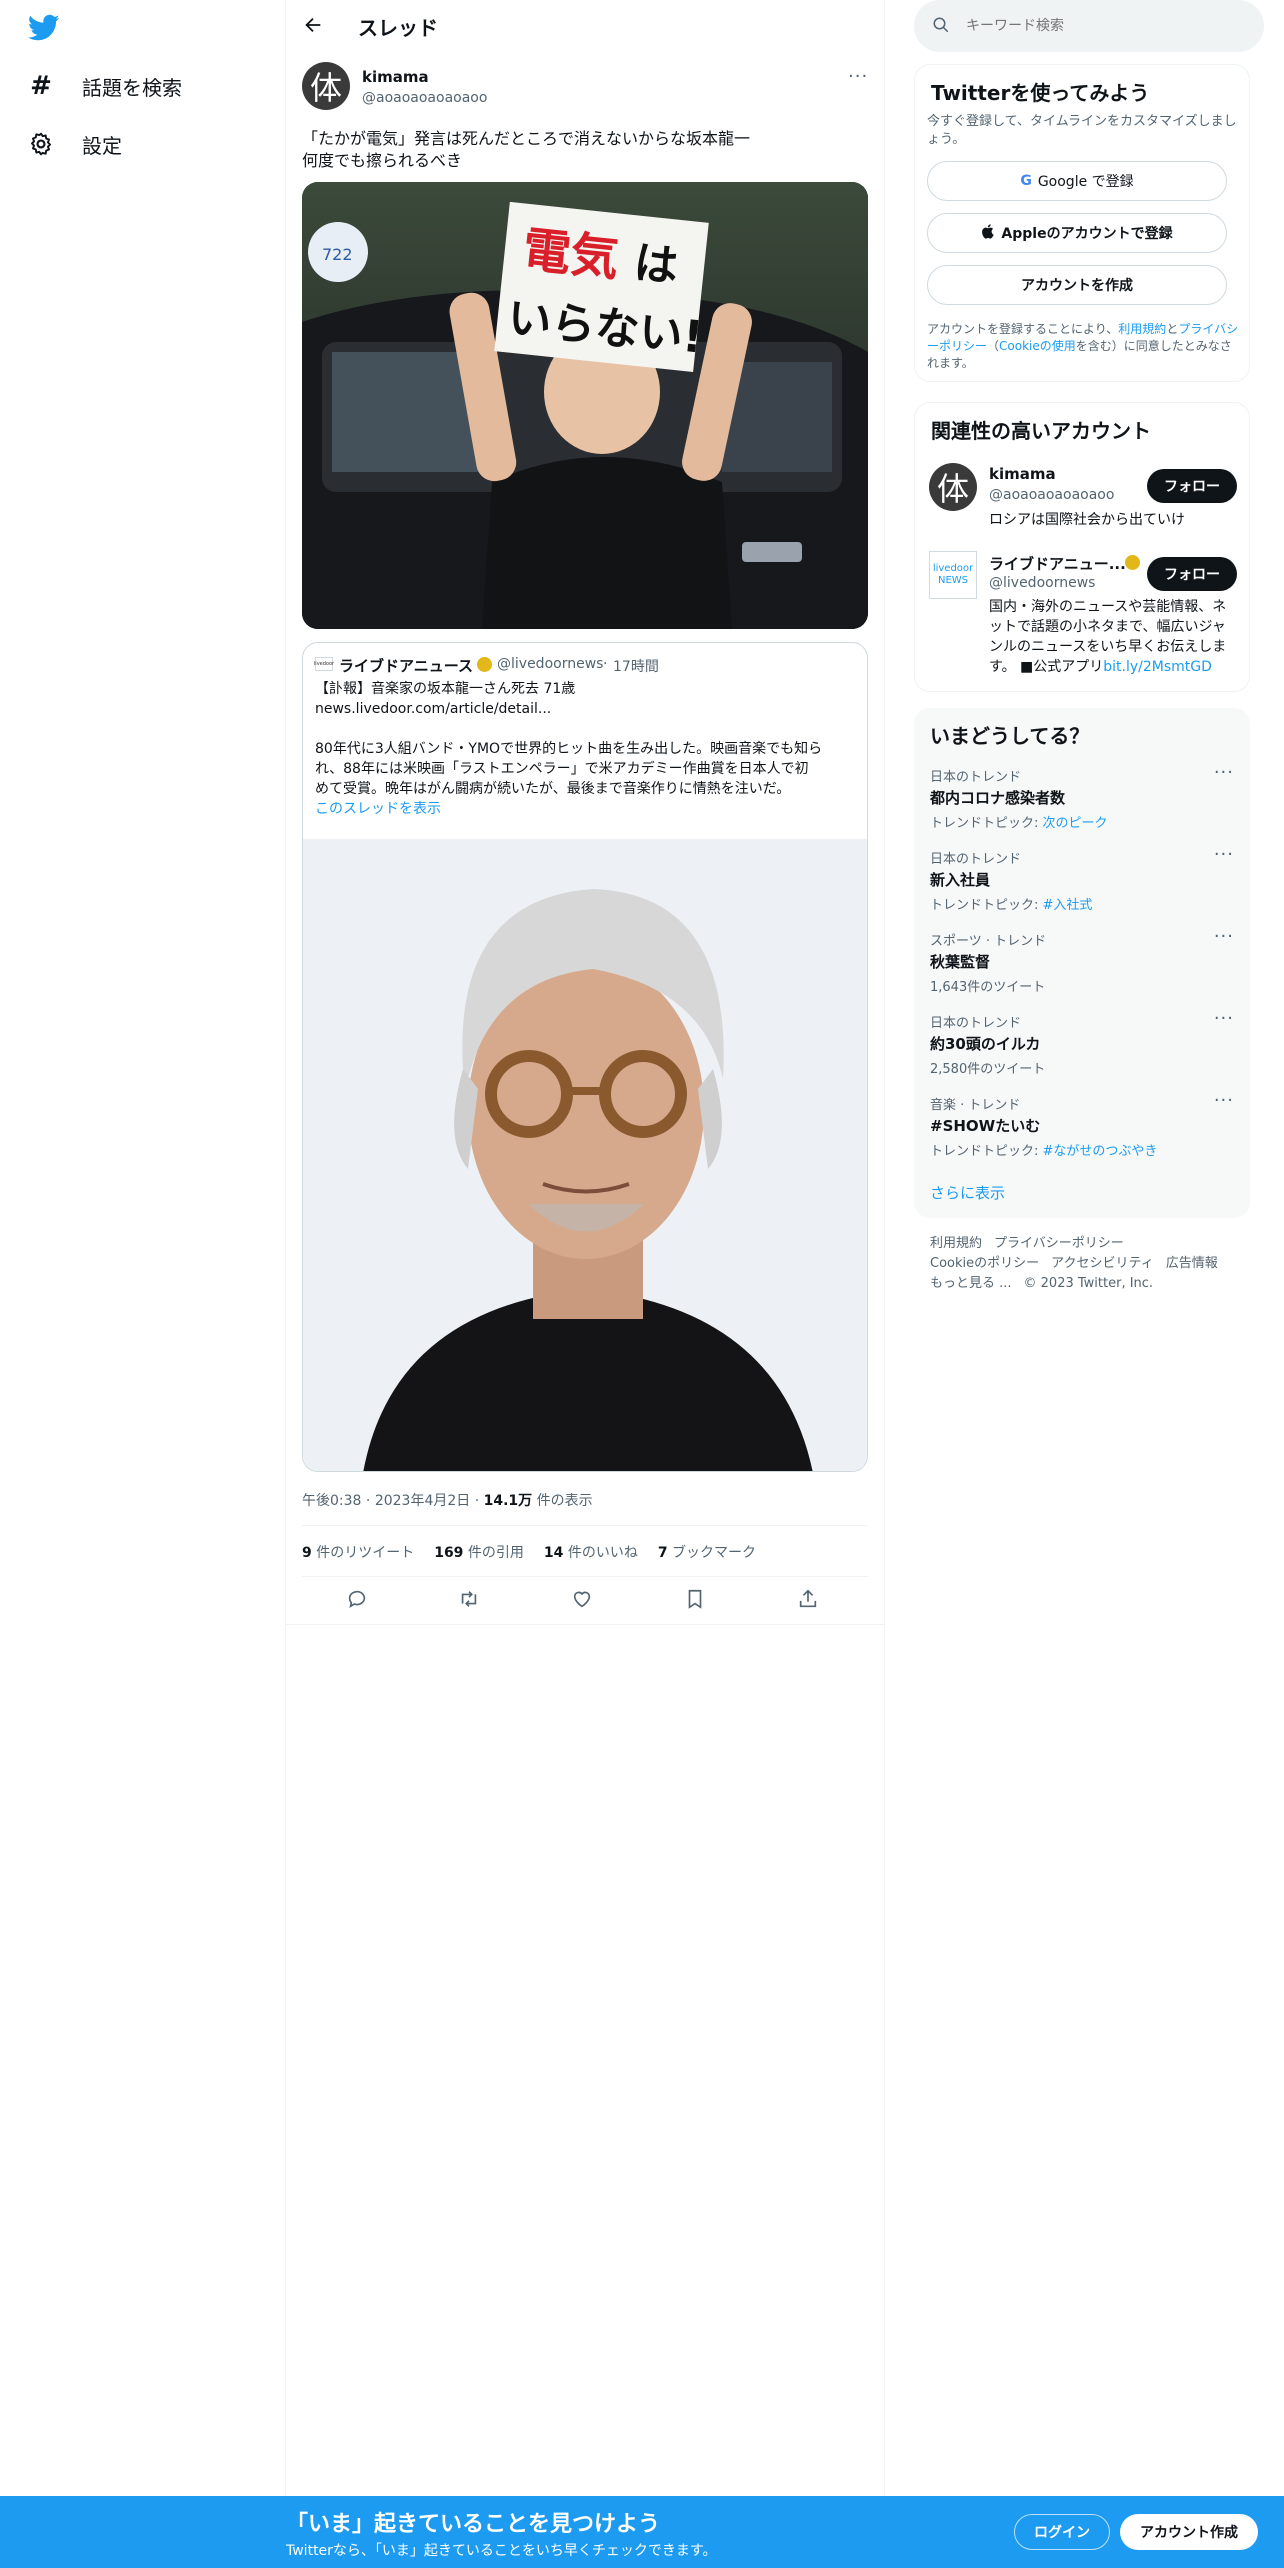 This screenshot has width=1284, height=2568. I want to click on create-account-button: アカウントを作成, so click(1077, 285).